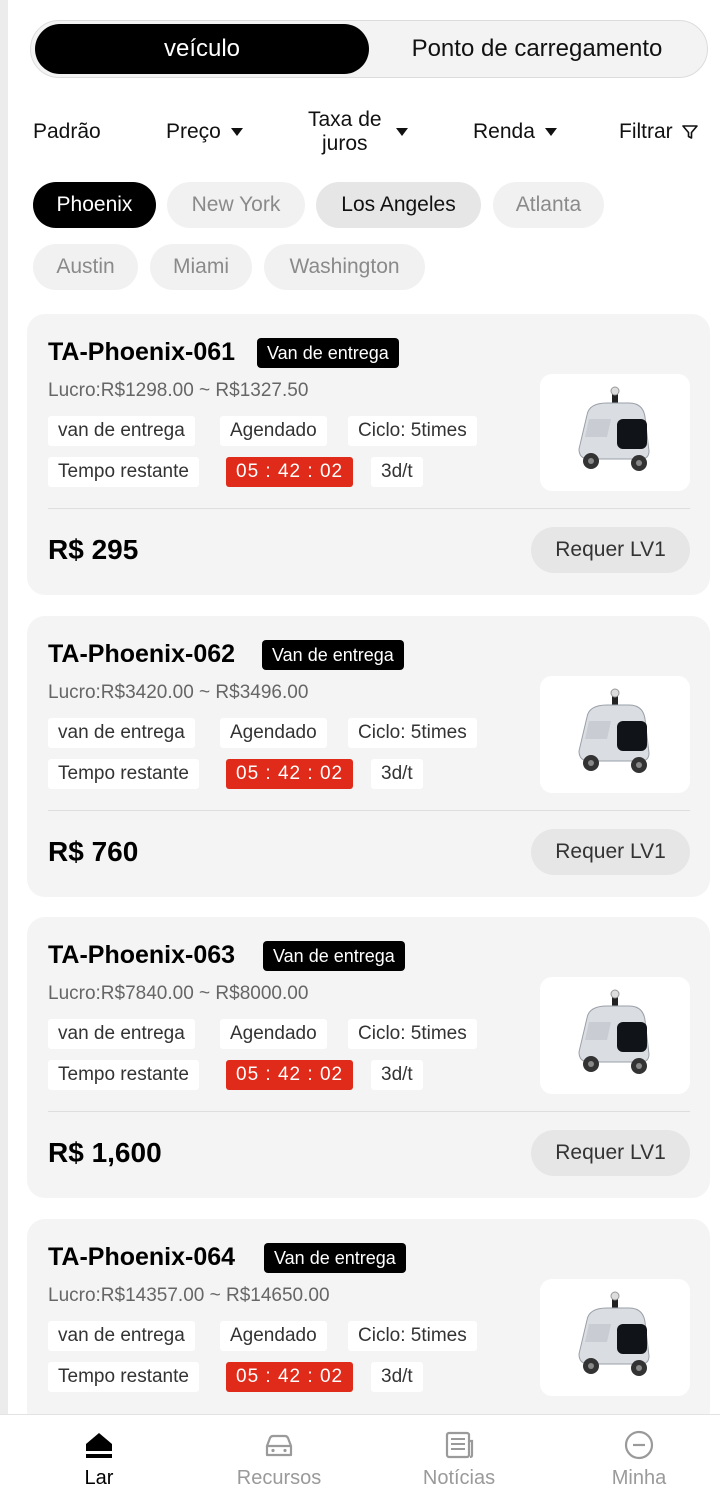 This screenshot has height=1501, width=720. Describe the element at coordinates (142, 955) in the screenshot. I see `vehicle-card-title: TA-Phoenix-063` at that location.